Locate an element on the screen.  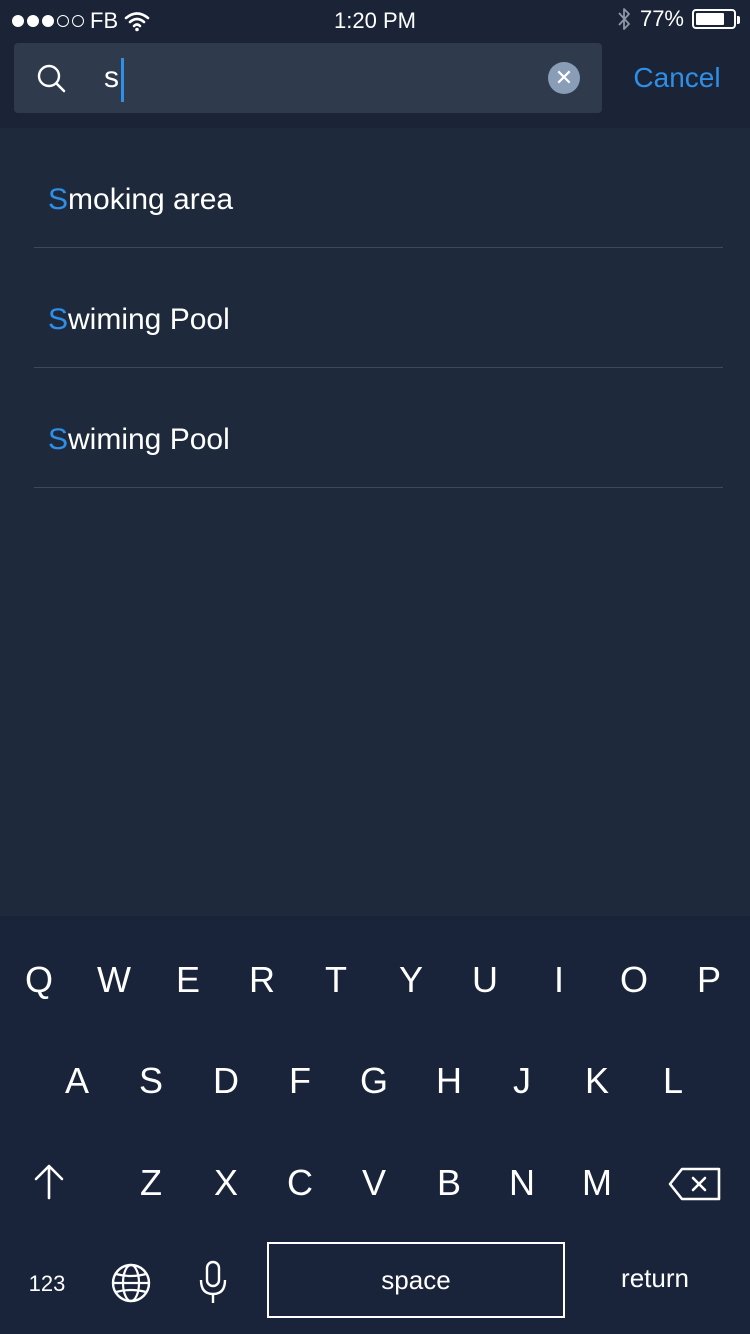
key-m: M is located at coordinates (597, 1183).